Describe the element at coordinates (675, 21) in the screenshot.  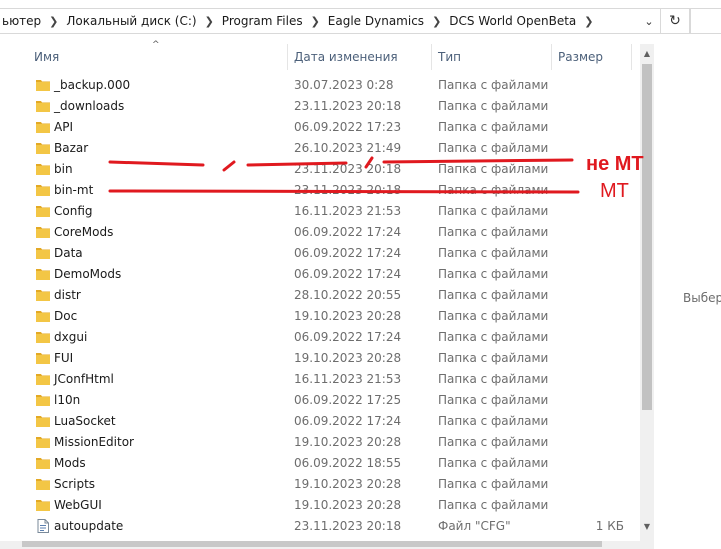
I see `refresh-icon: ↻` at that location.